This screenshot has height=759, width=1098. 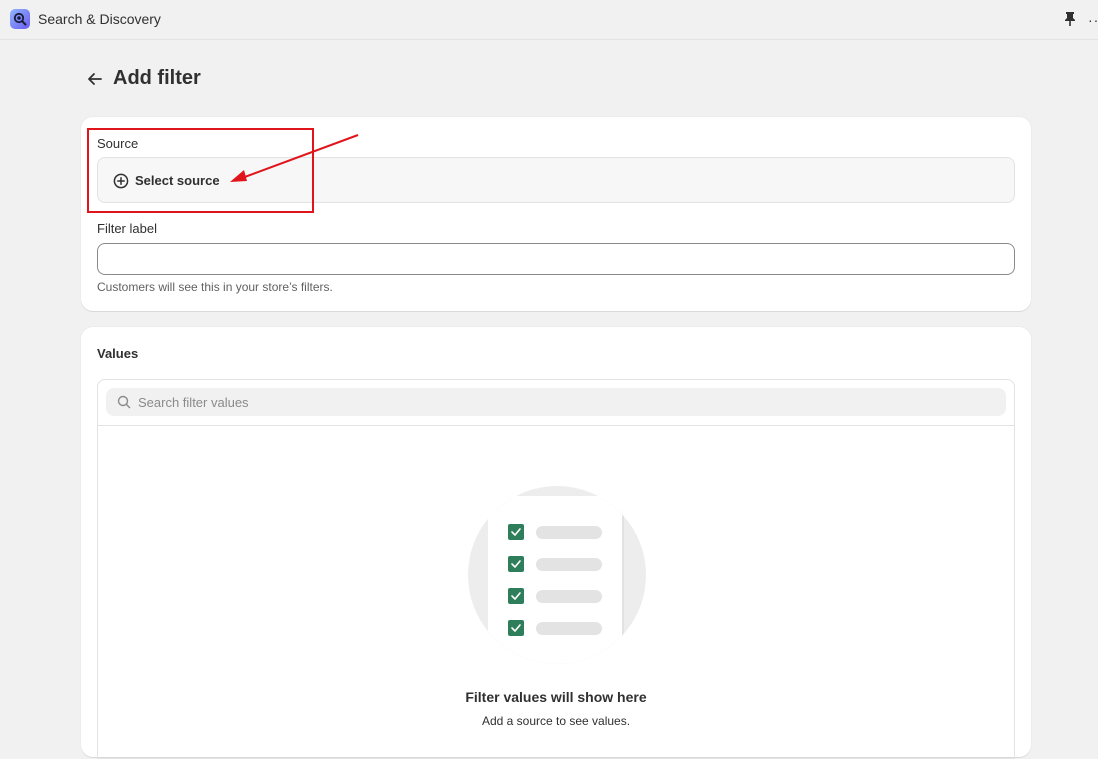 I want to click on app-title: Search & Discovery, so click(x=99, y=19).